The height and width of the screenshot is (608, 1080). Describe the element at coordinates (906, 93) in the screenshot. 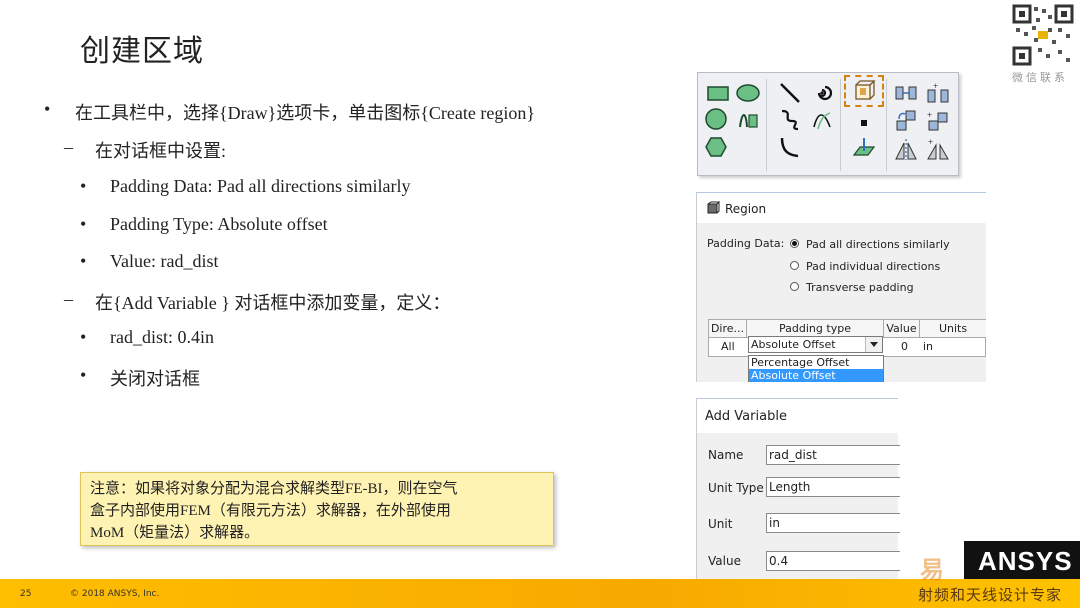

I see `duplicate-along-line-icon` at that location.